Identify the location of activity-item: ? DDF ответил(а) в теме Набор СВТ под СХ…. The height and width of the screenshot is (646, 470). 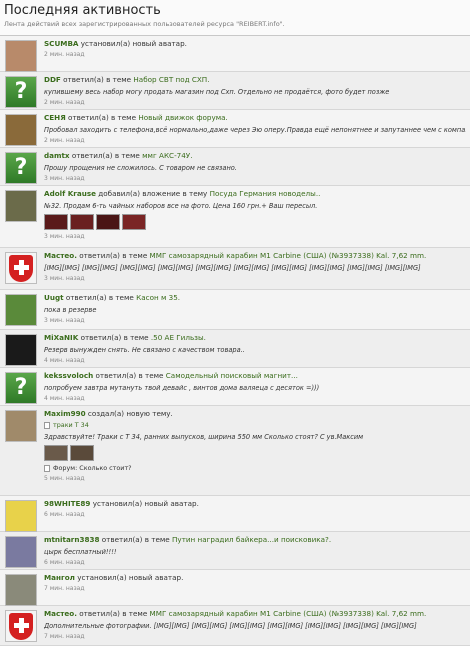
(235, 91).